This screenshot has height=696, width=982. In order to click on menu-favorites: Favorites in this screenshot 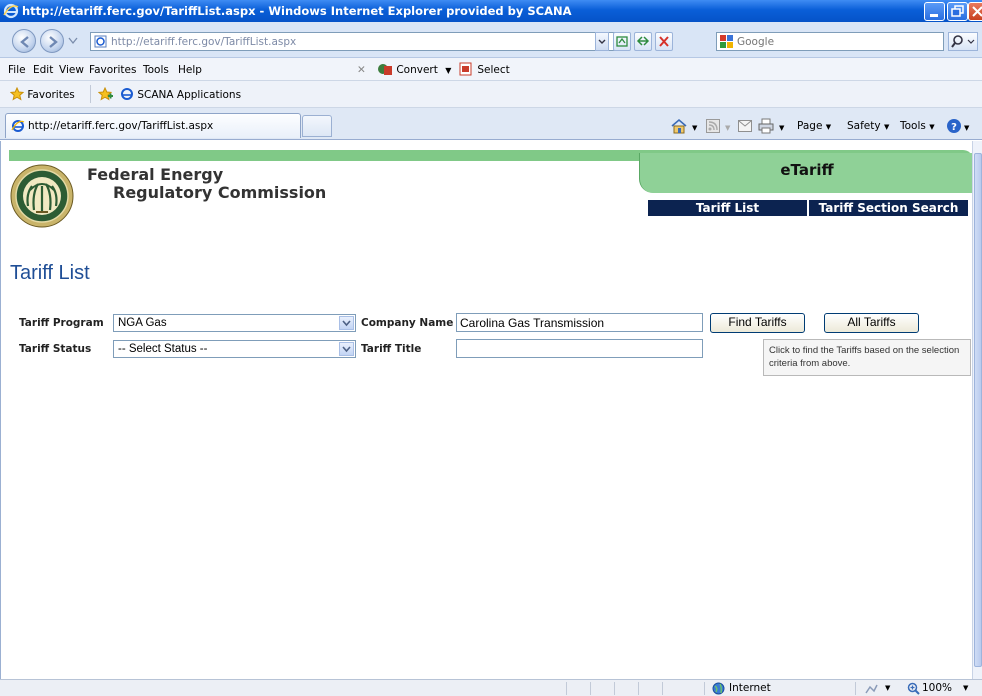, I will do `click(112, 70)`.